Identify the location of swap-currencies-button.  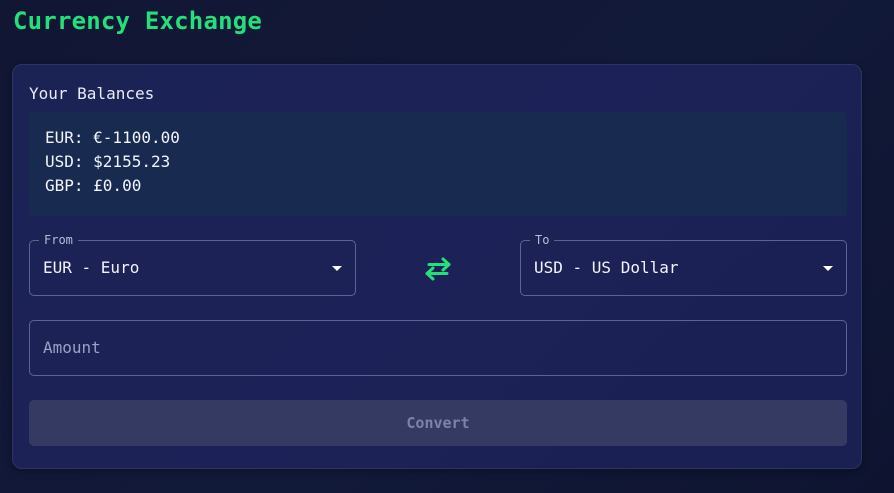
(438, 269).